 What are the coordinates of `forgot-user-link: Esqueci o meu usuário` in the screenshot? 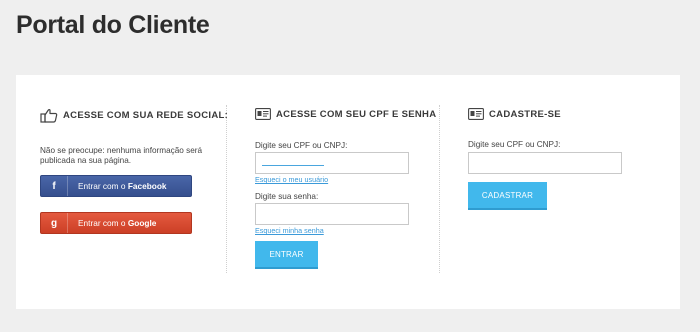 It's located at (291, 179).